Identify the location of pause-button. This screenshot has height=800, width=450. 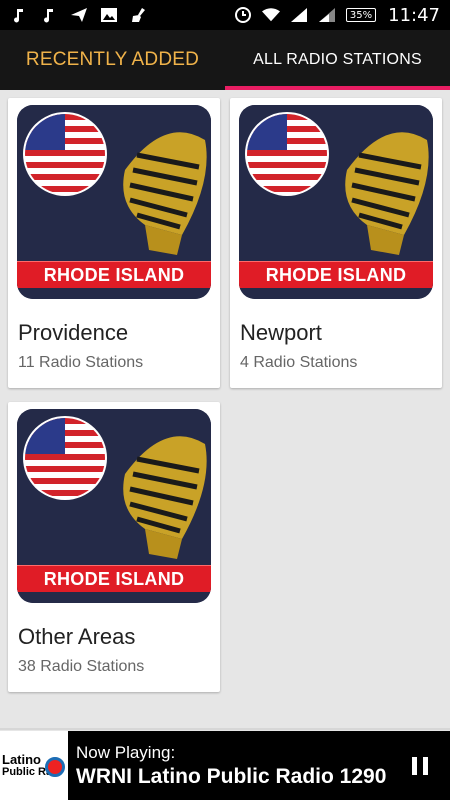
(420, 766).